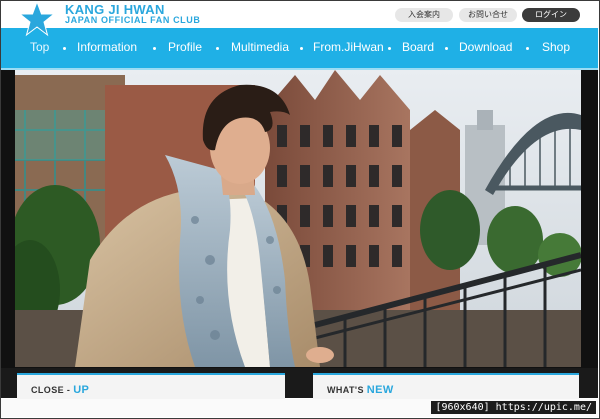  What do you see at coordinates (260, 47) in the screenshot?
I see `nav-item-multimedia: Multimedia` at bounding box center [260, 47].